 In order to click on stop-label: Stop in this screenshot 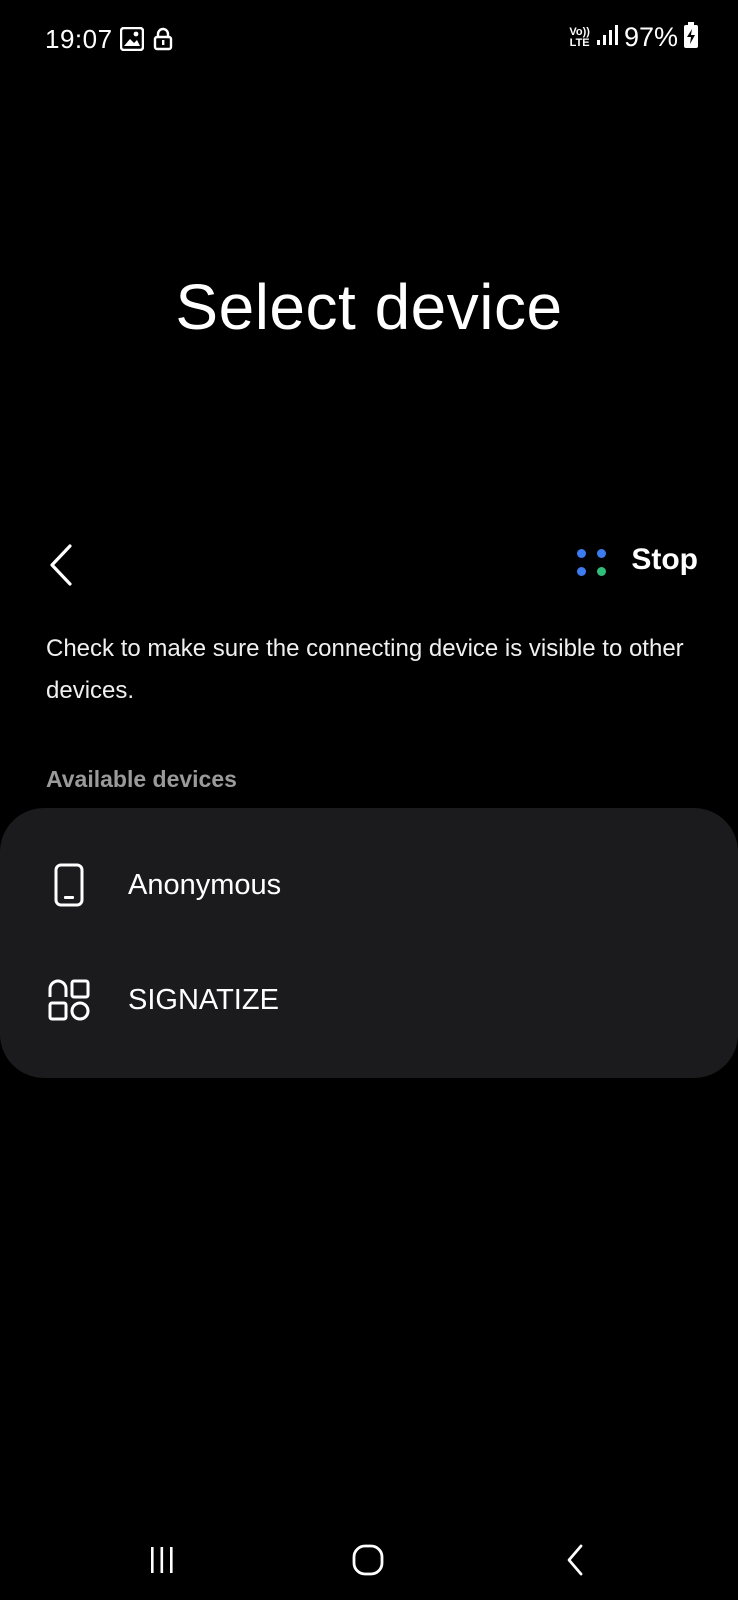, I will do `click(664, 559)`.